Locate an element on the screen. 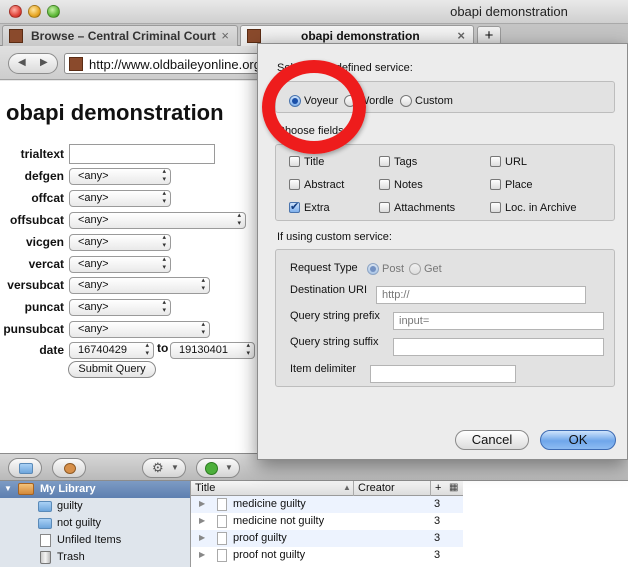 The height and width of the screenshot is (567, 628). vicgen-select: <any> is located at coordinates (120, 242).